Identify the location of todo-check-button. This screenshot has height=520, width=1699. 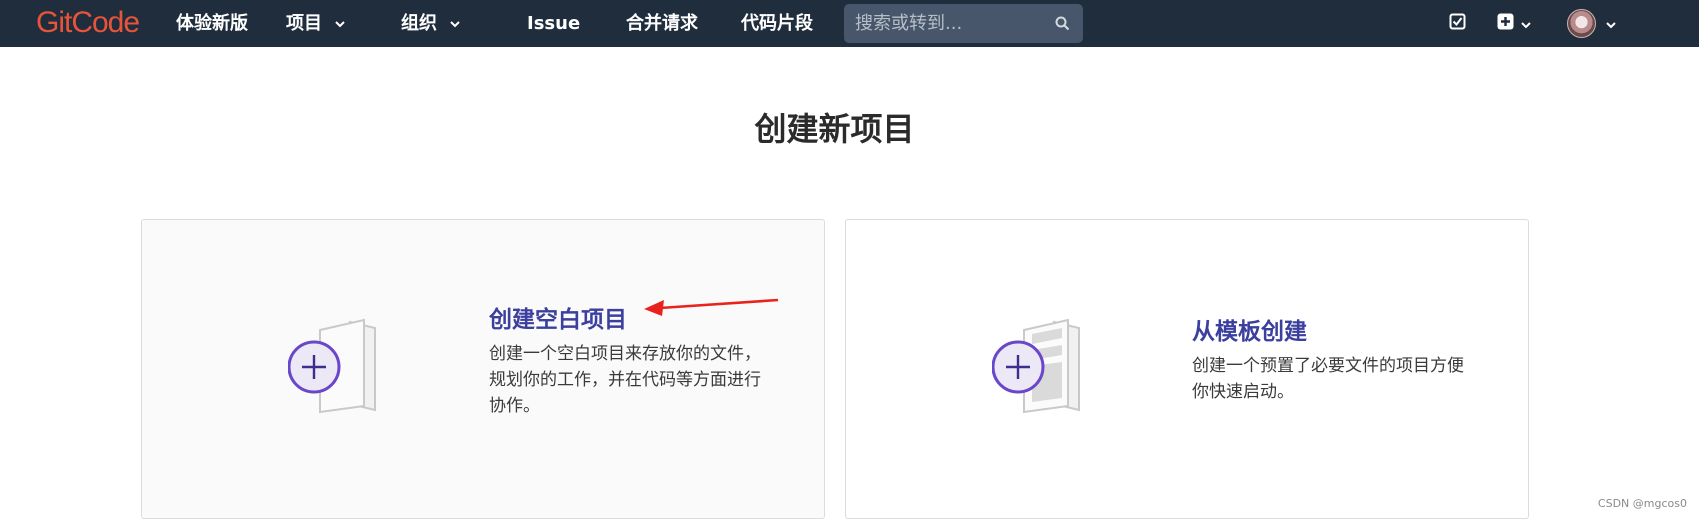
(1457, 23).